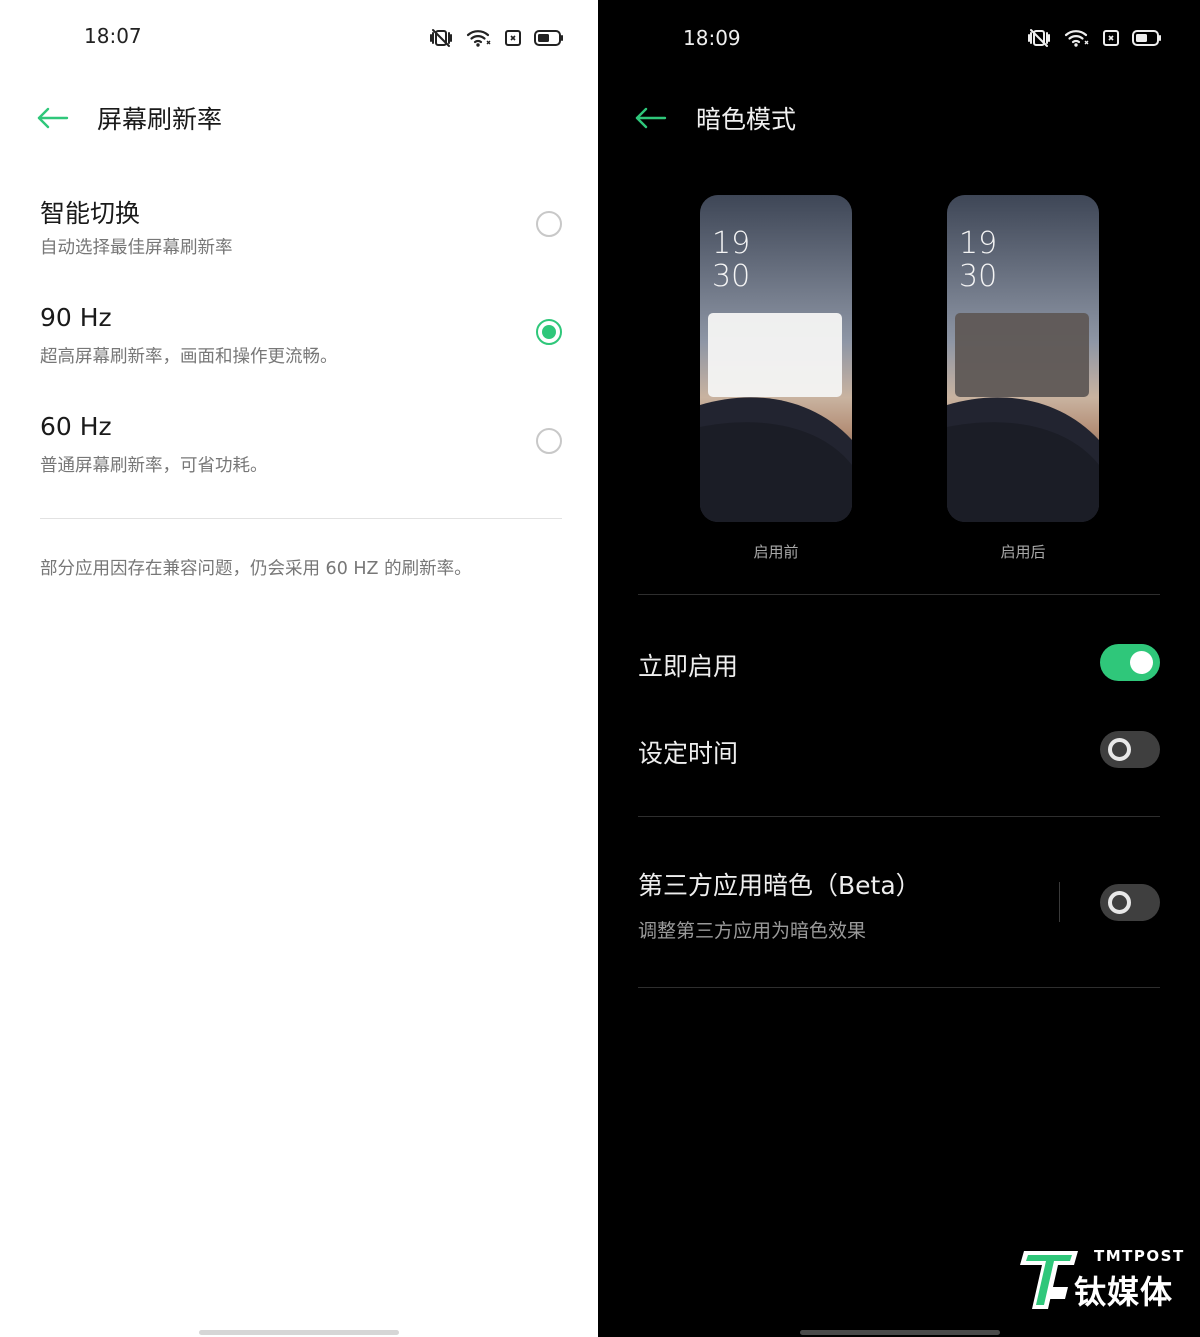 This screenshot has width=1200, height=1337. I want to click on preview-before: 19 30, so click(776, 358).